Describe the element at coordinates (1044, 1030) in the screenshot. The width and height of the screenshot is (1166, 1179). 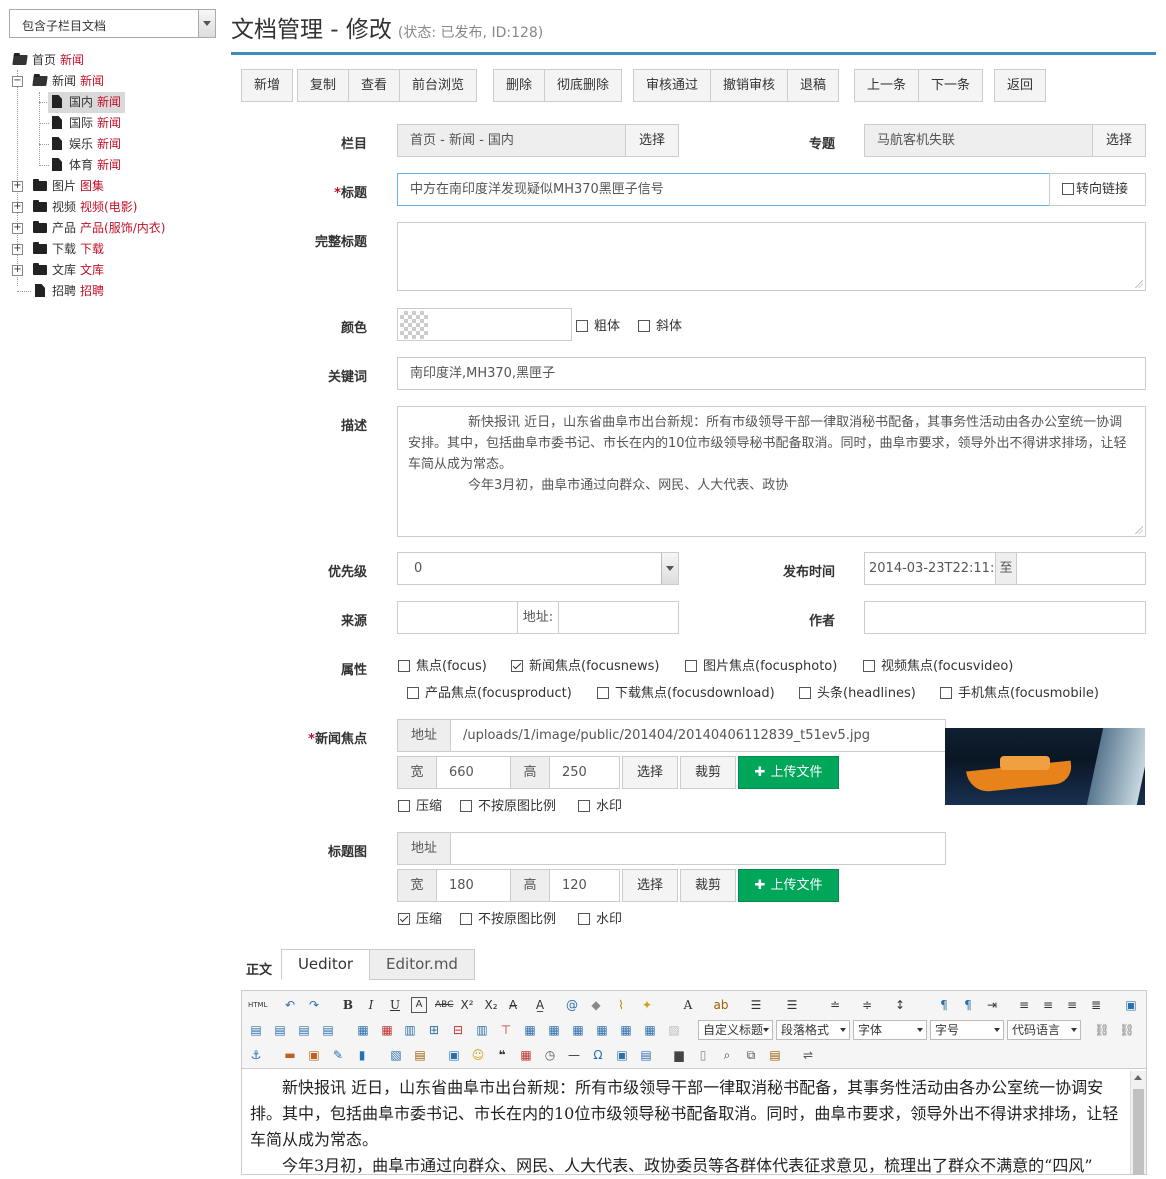
I see `code-language-dropdown: 代码语言` at that location.